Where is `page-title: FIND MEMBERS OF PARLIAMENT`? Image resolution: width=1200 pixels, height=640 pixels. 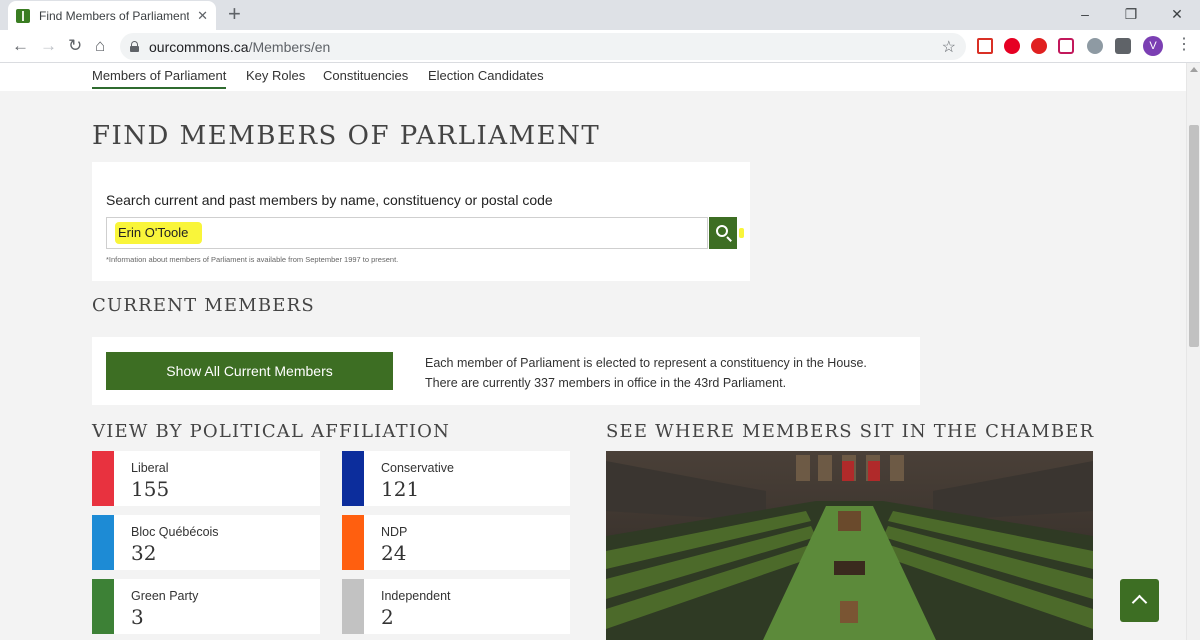
page-title: FIND MEMBERS OF PARLIAMENT is located at coordinates (346, 136).